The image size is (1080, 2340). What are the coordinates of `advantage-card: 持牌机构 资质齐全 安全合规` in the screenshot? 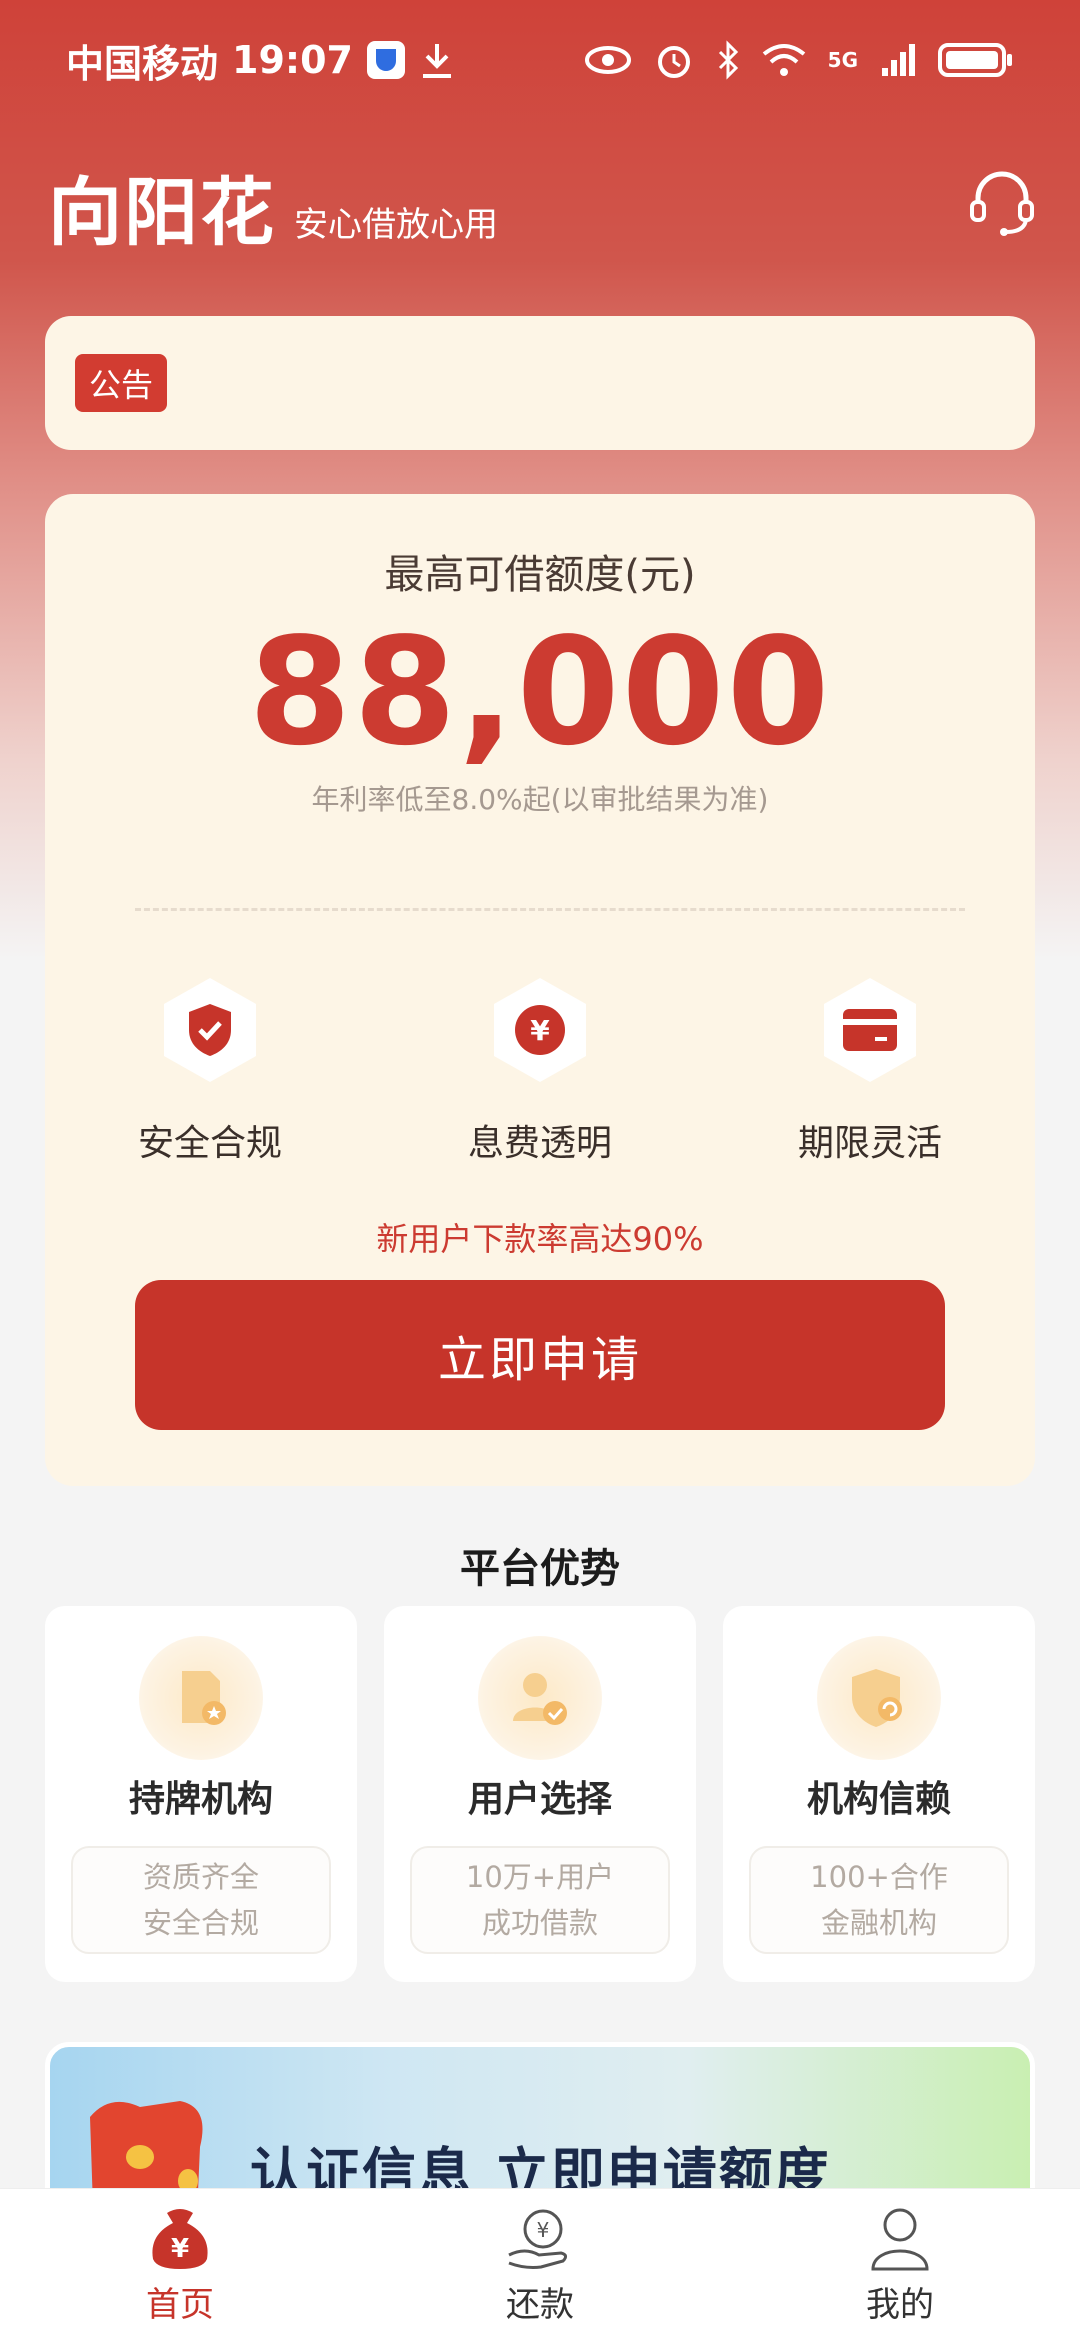 It's located at (201, 1794).